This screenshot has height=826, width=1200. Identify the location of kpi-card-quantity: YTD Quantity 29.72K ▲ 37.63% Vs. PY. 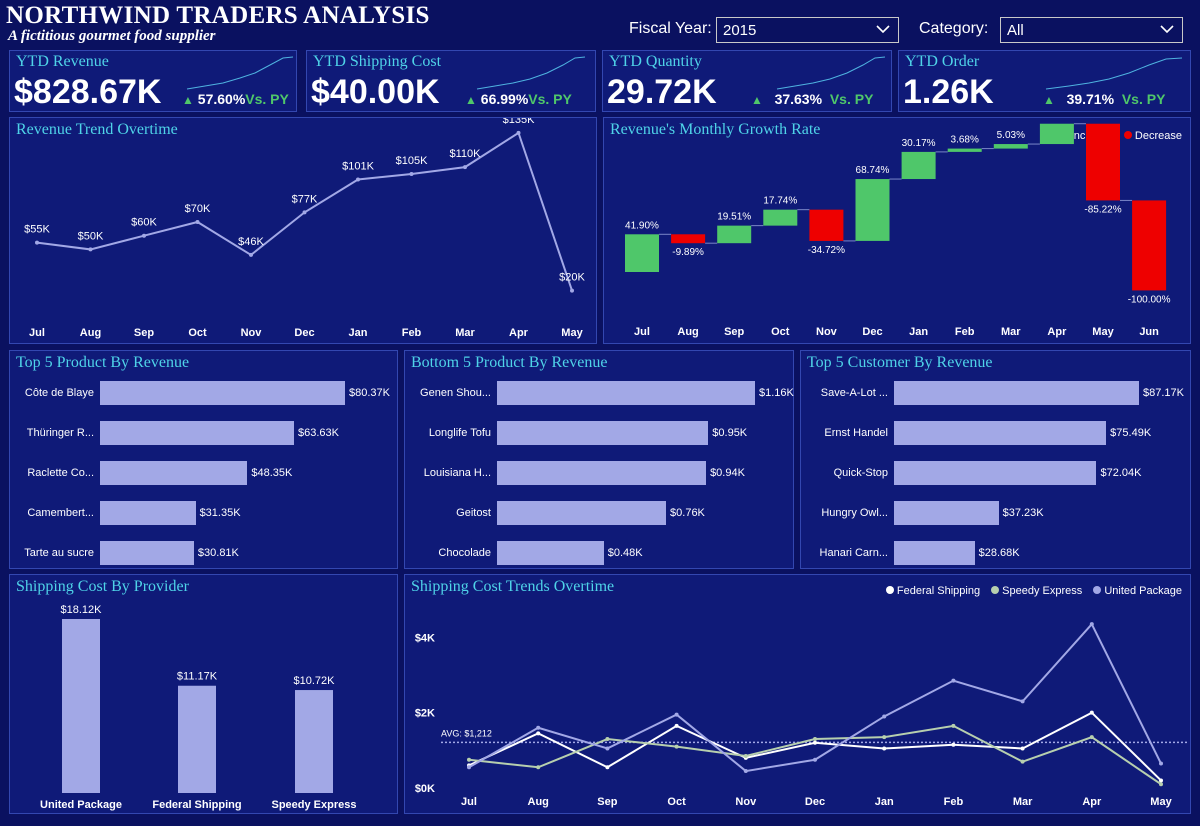
(747, 81).